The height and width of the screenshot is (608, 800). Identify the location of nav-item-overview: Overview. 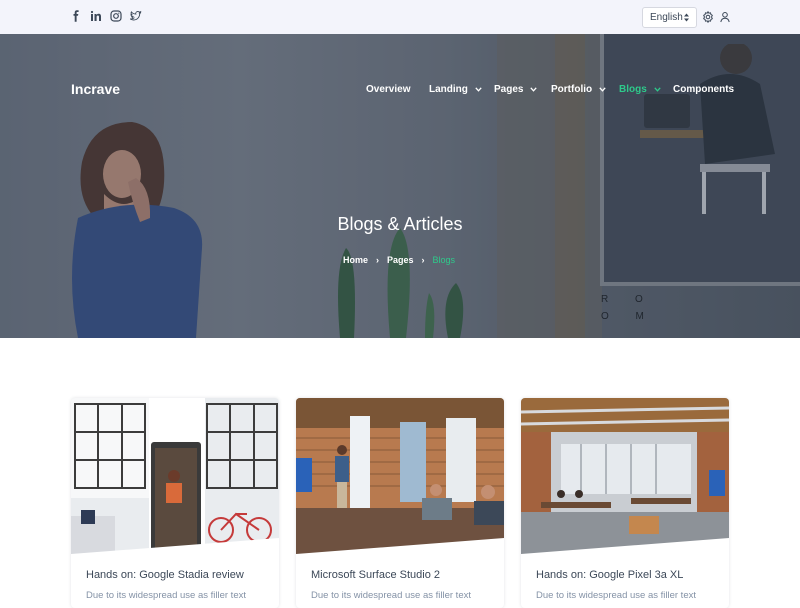
(388, 89).